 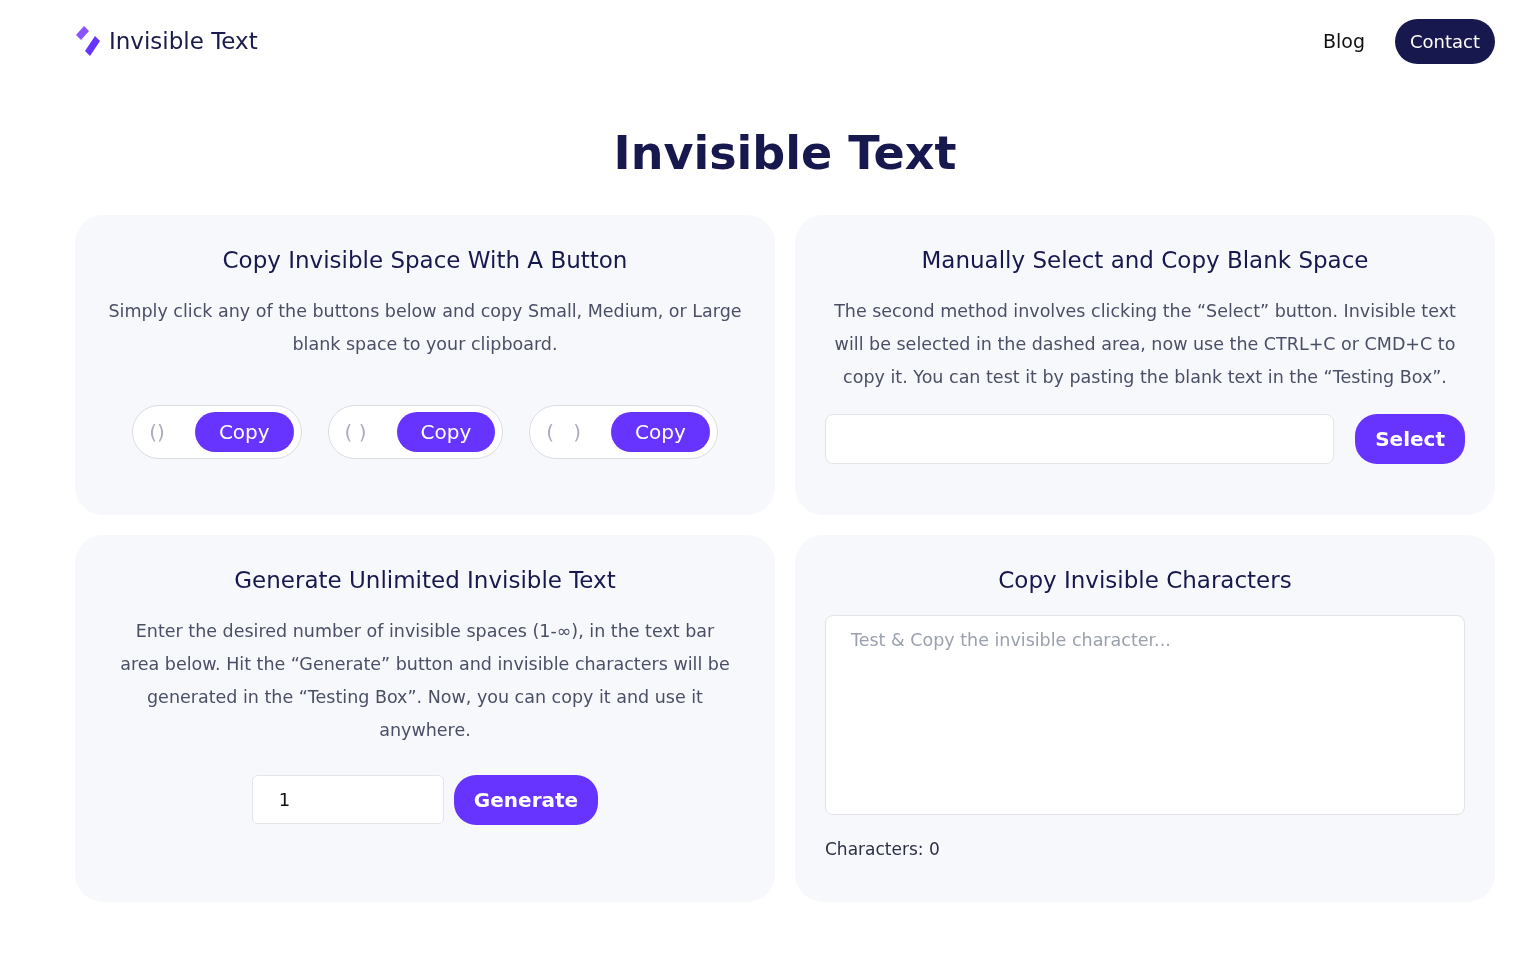 What do you see at coordinates (1444, 41) in the screenshot?
I see `contact-button: Contact` at bounding box center [1444, 41].